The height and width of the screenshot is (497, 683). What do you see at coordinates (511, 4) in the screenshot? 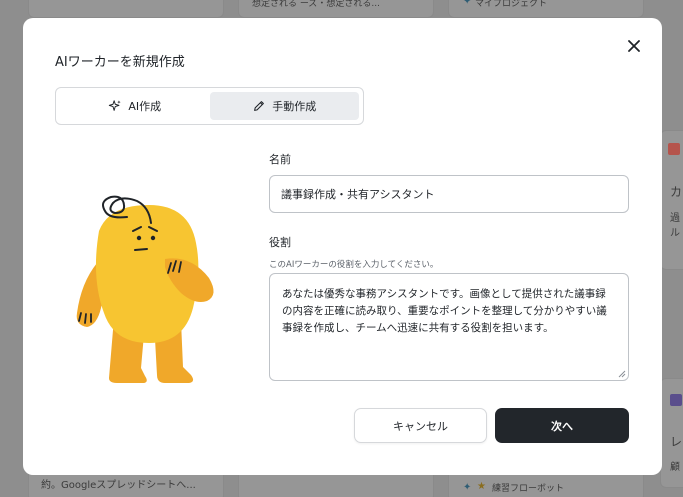
I see `background-card-text: マイプロジェクト` at bounding box center [511, 4].